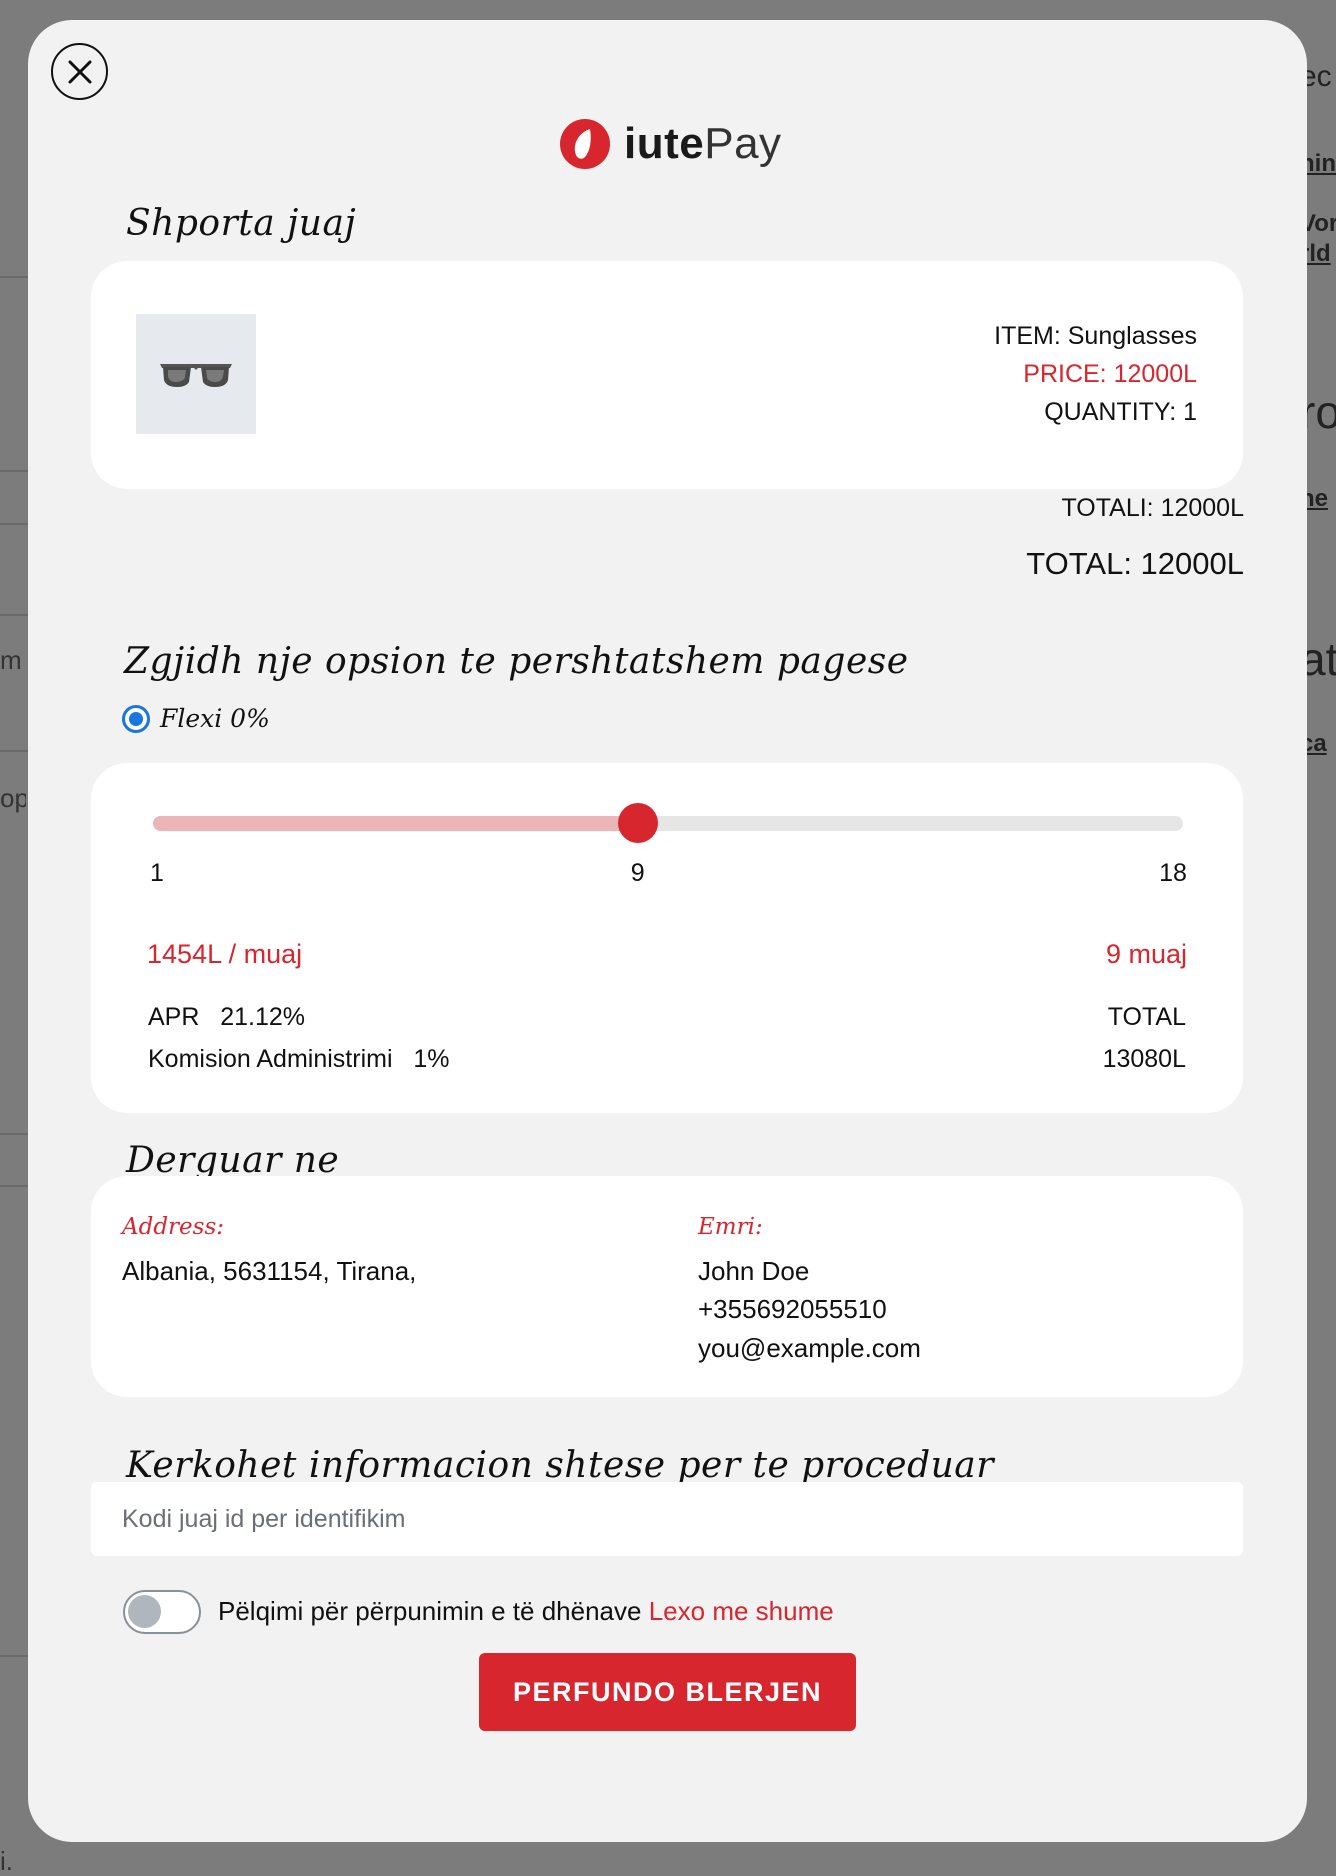  I want to click on radio-selected-dot, so click(136, 718).